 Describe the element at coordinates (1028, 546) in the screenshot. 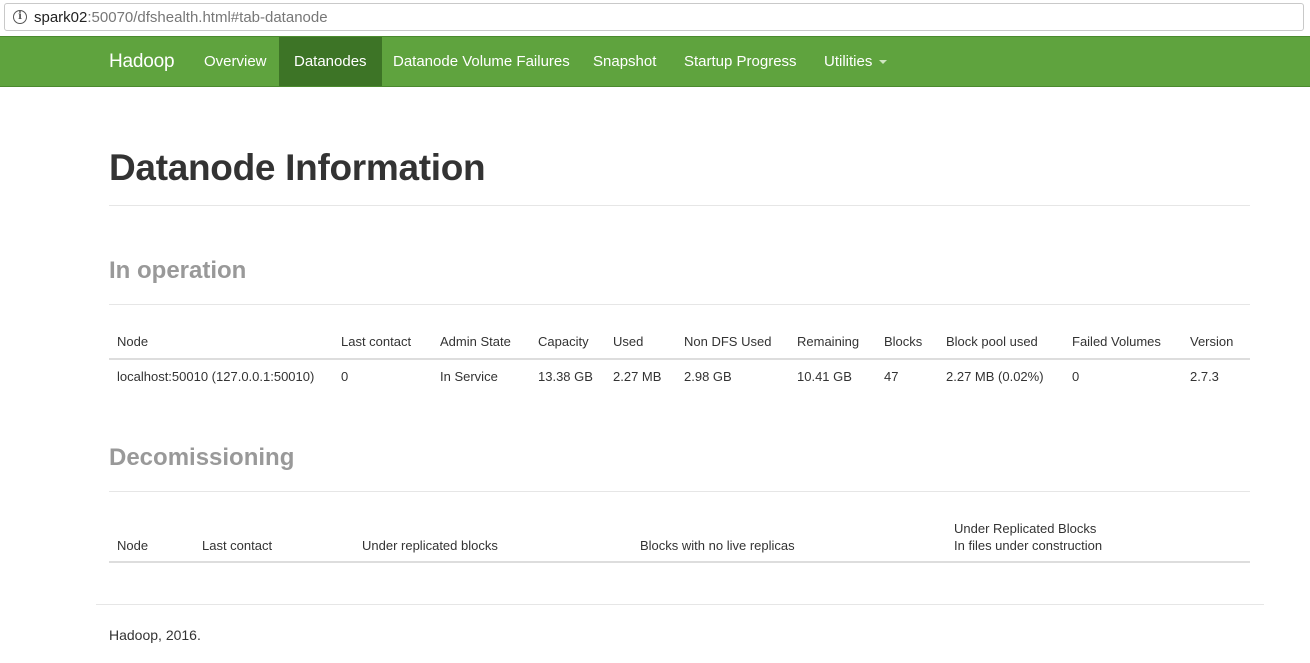

I see `column-header-under-replicated-blocks-line2: In files under construction` at that location.